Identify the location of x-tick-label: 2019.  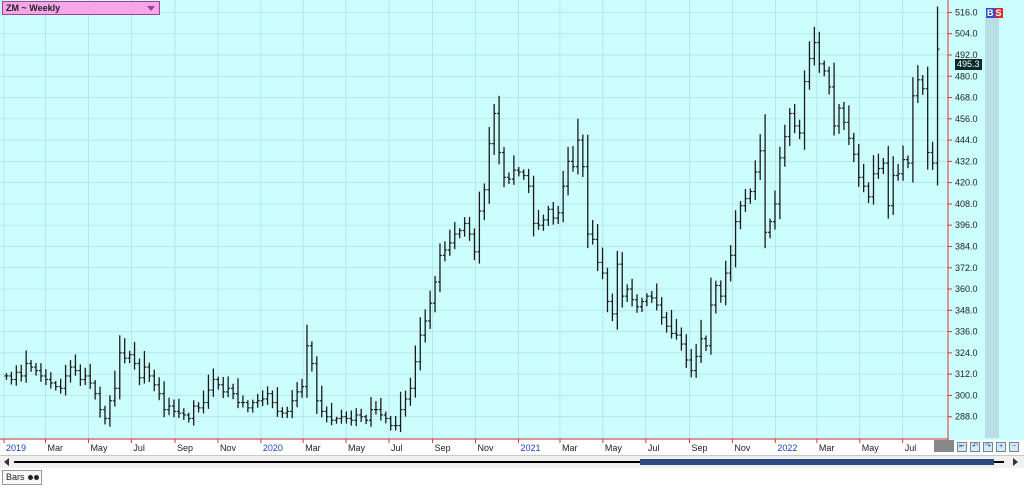
(16, 448).